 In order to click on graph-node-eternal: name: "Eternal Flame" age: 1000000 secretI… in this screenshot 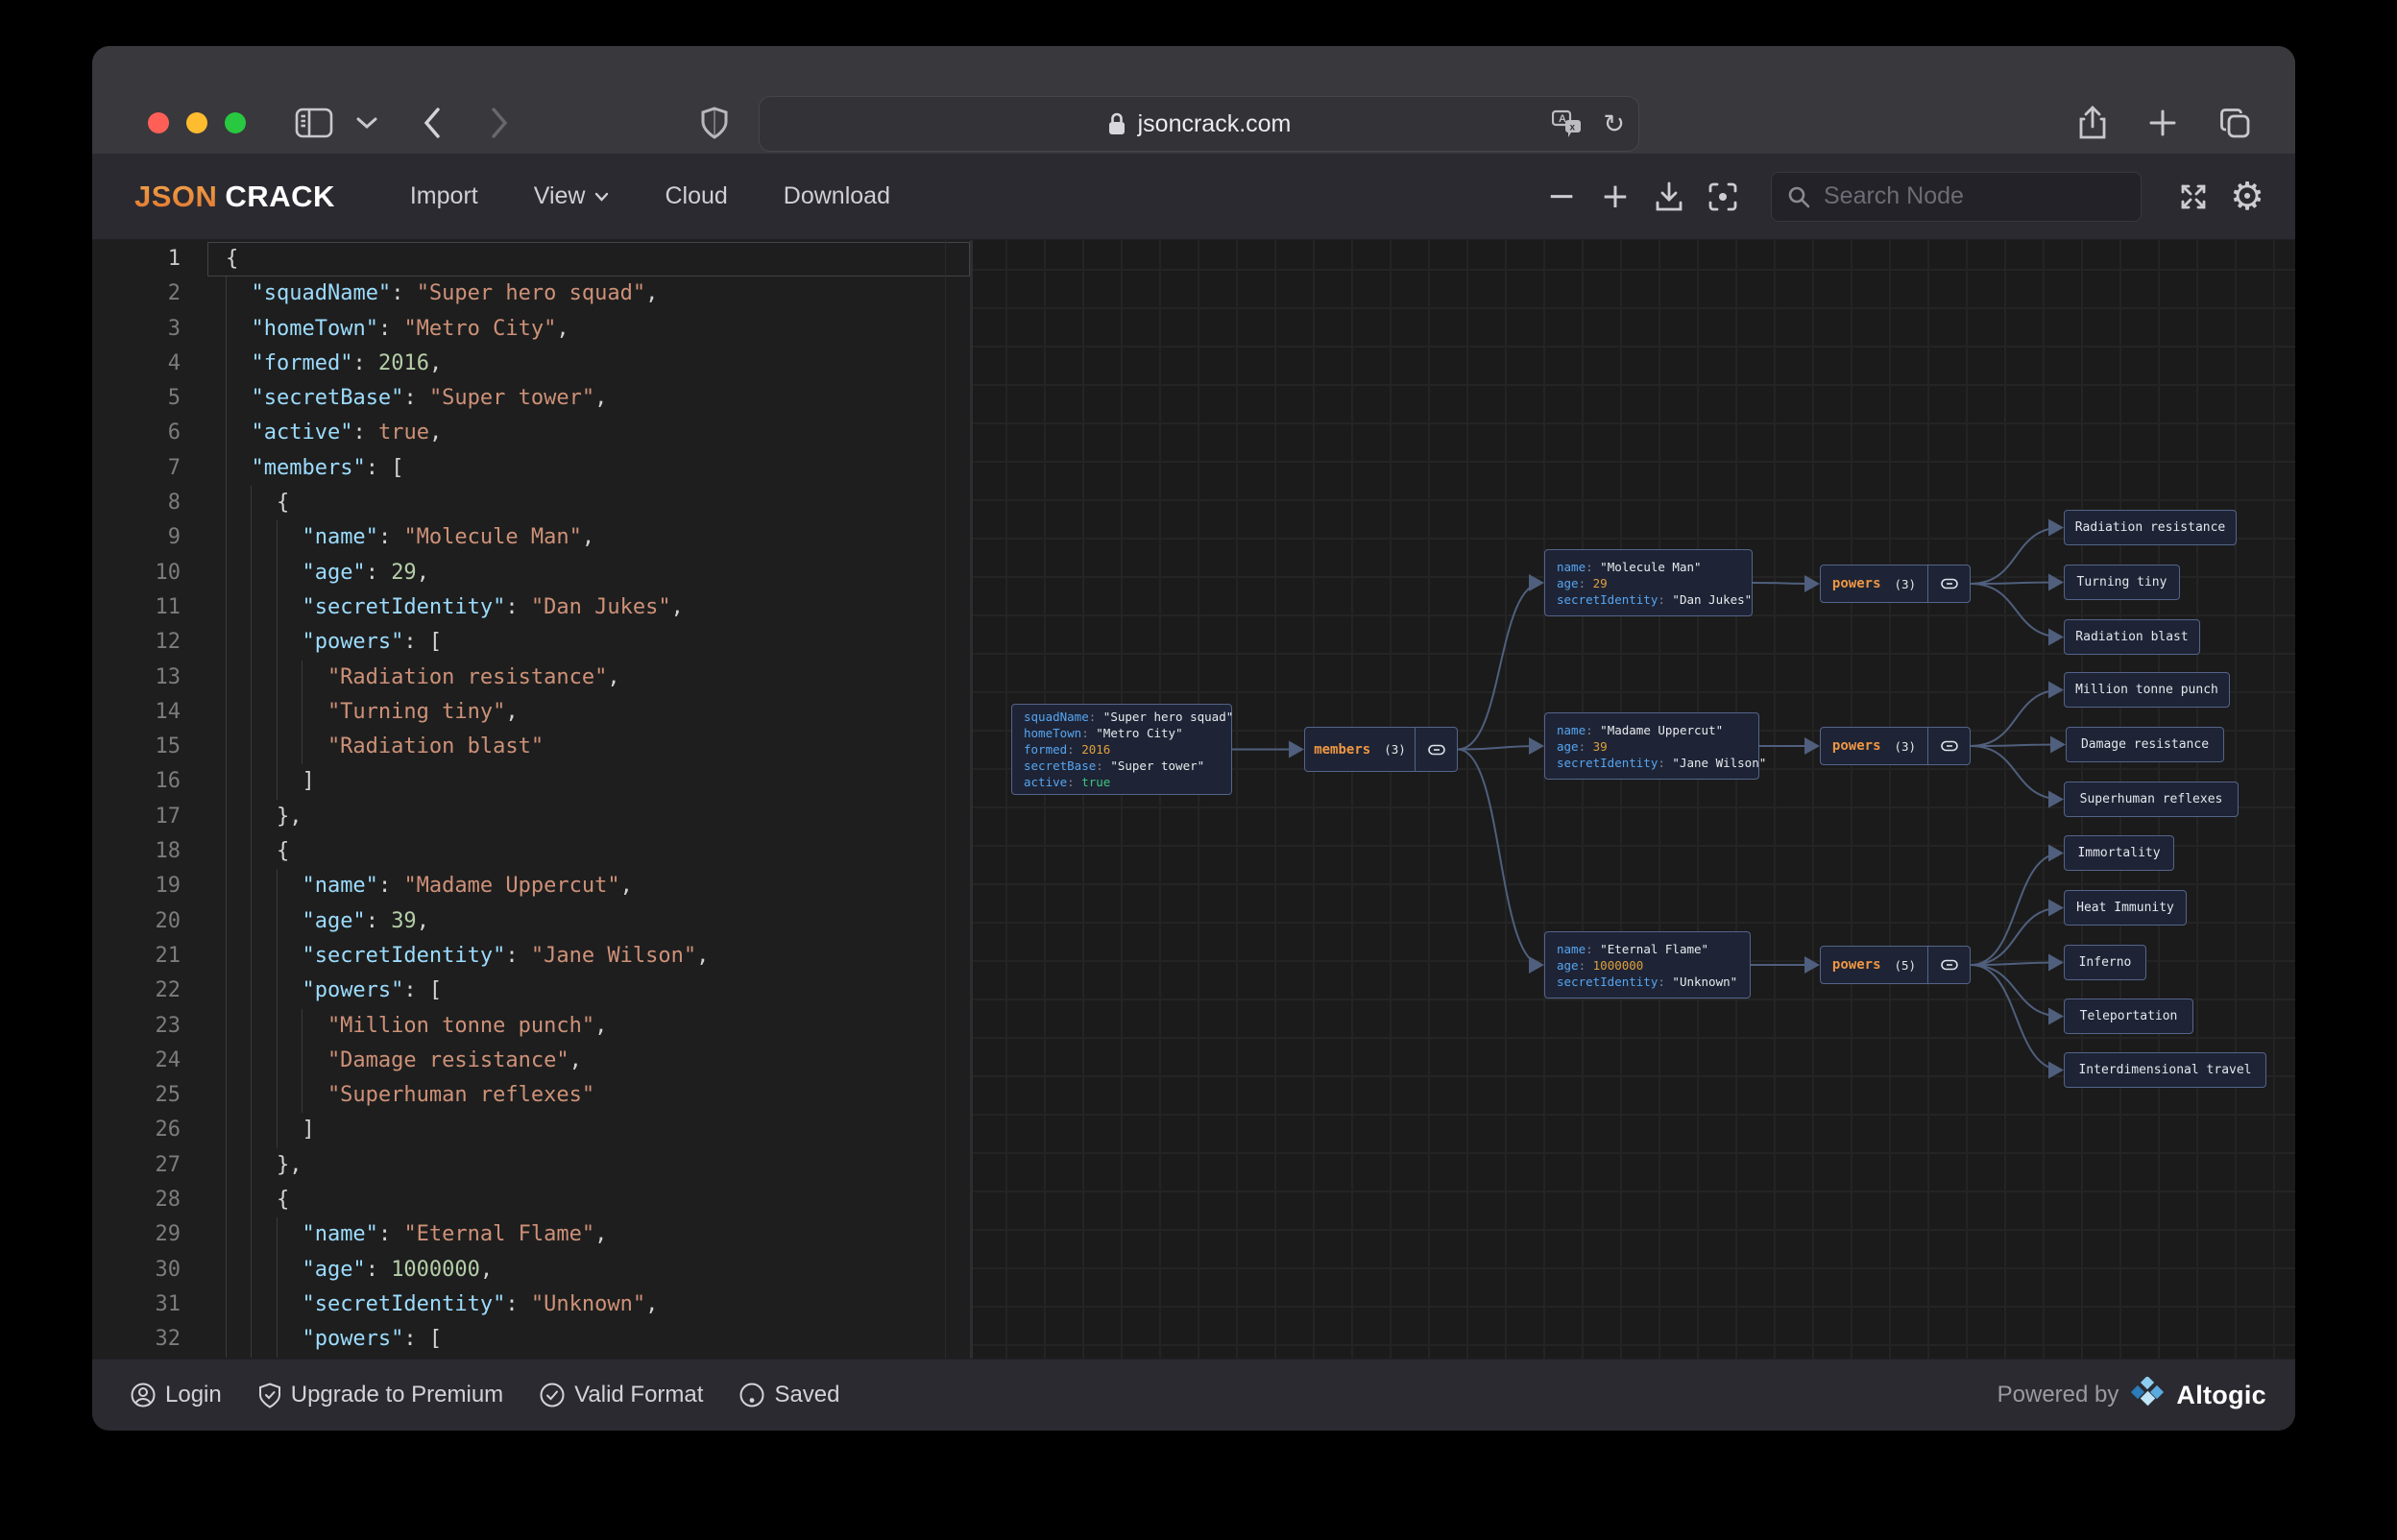, I will do `click(1647, 965)`.